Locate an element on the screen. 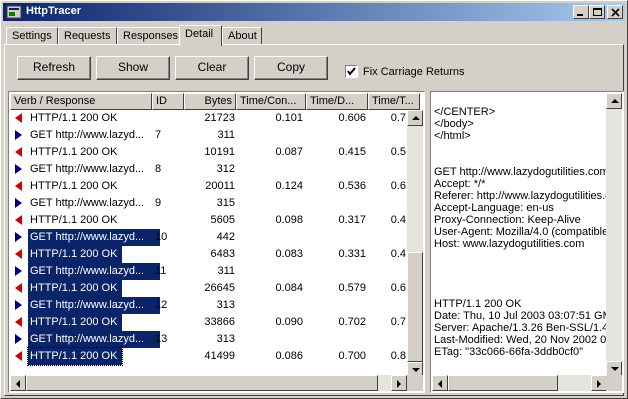  time-total-cell: 0.4 is located at coordinates (398, 254).